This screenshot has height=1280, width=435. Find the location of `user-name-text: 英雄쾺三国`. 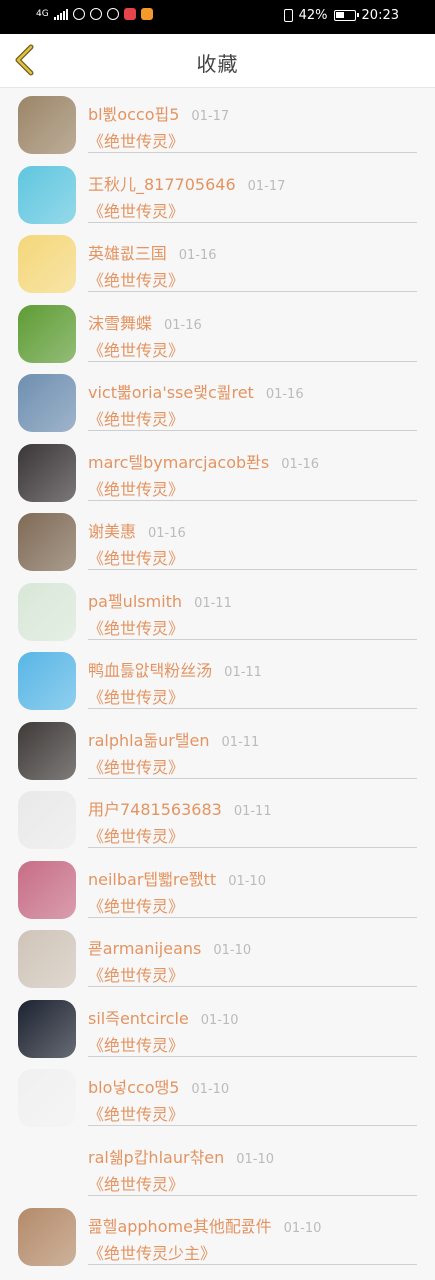

user-name-text: 英雄쾺三国 is located at coordinates (127, 253).